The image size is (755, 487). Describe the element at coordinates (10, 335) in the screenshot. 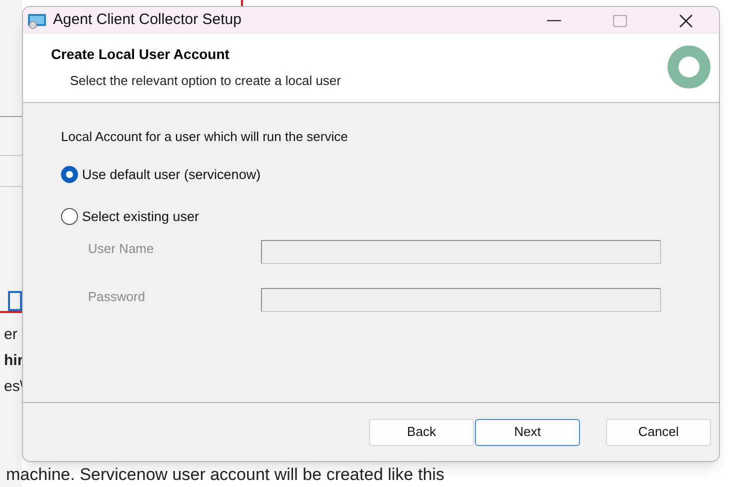

I see `document-text: er` at that location.